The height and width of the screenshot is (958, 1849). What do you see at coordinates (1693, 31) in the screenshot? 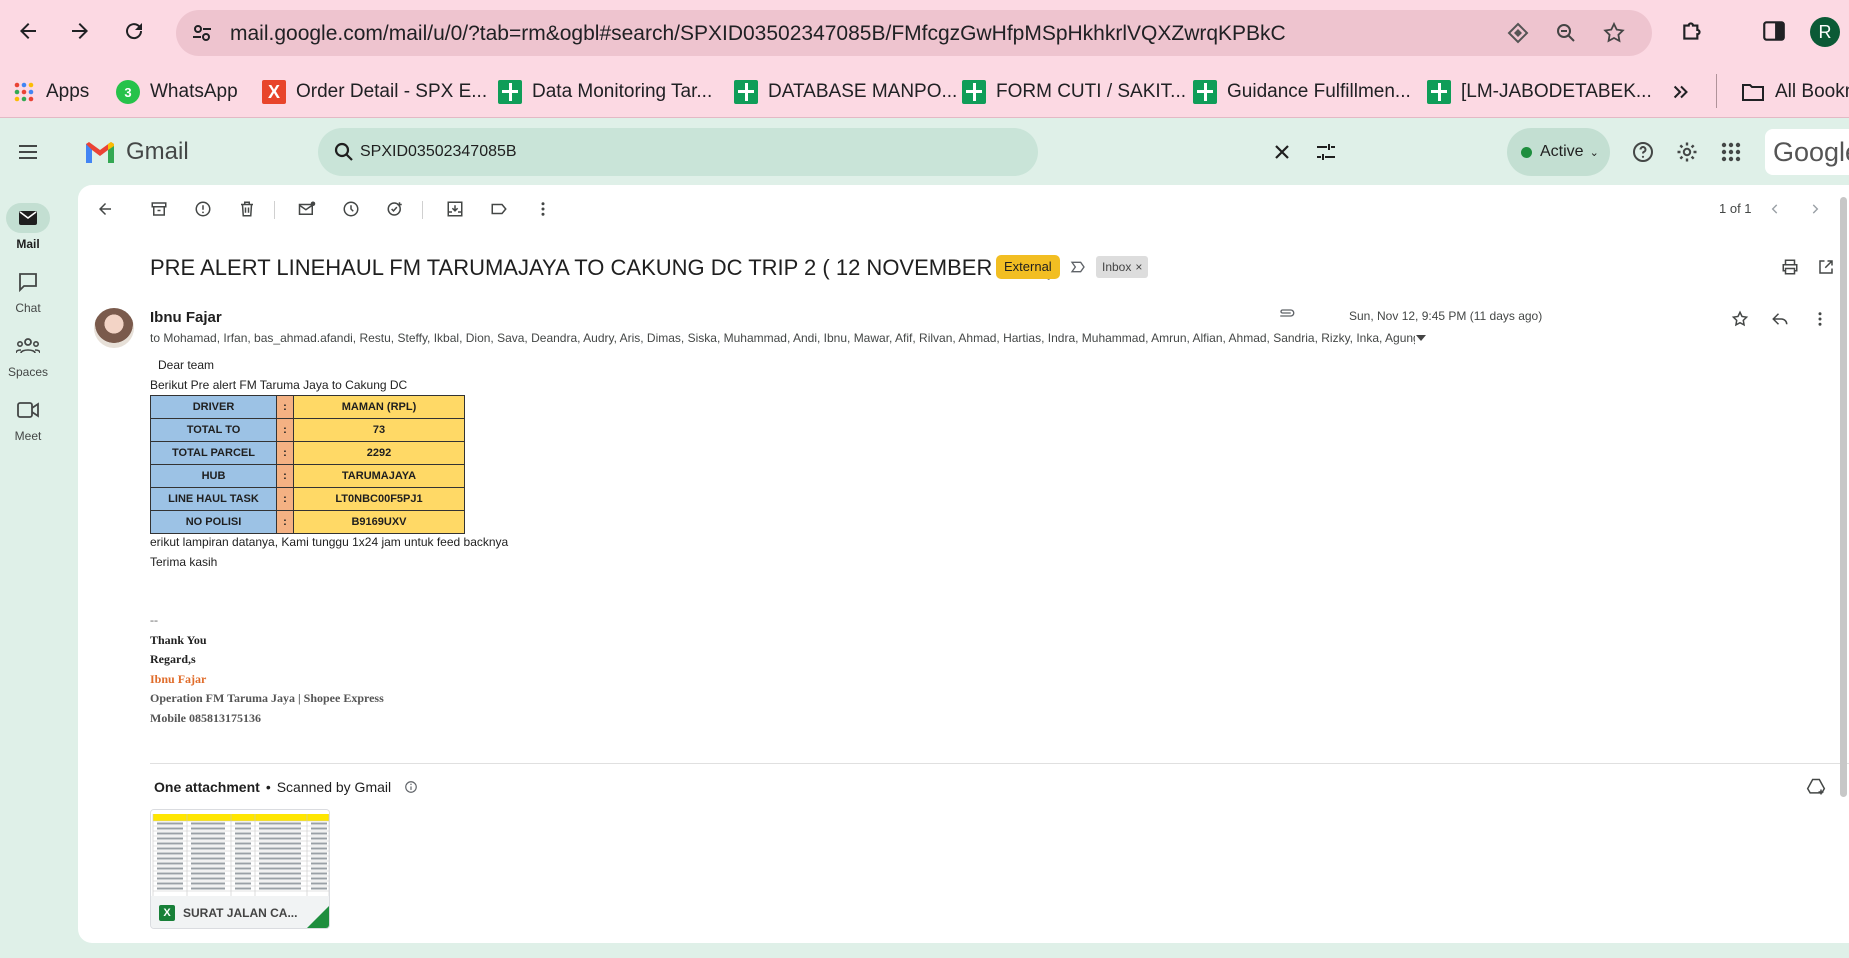
I see `extensions-button` at bounding box center [1693, 31].